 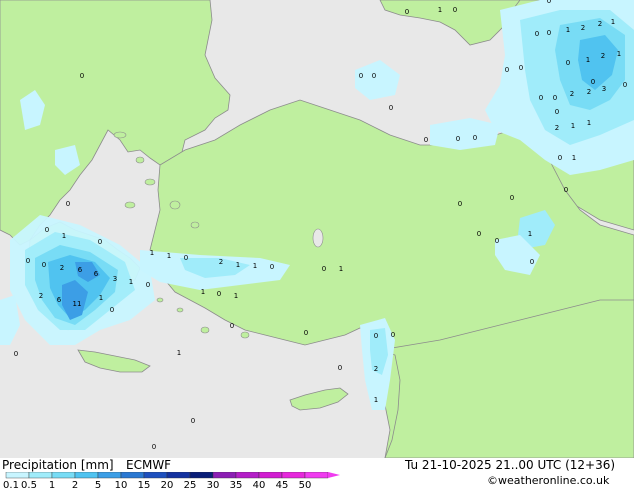 I want to click on legend-tick: 0.1, so click(x=11, y=485).